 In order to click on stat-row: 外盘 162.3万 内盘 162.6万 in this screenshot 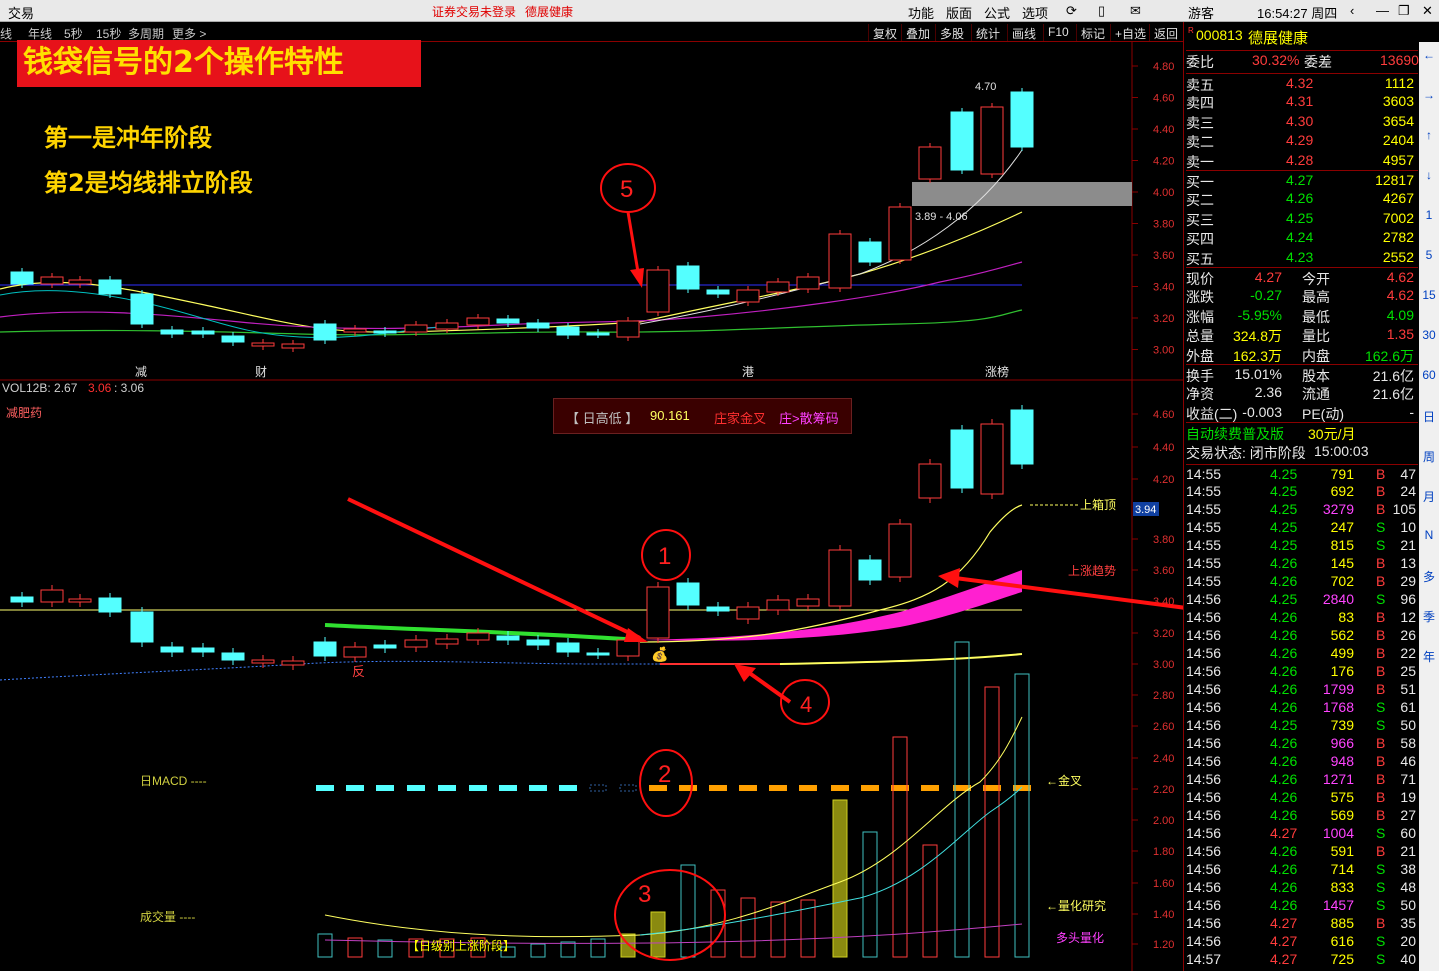, I will do `click(1302, 354)`.